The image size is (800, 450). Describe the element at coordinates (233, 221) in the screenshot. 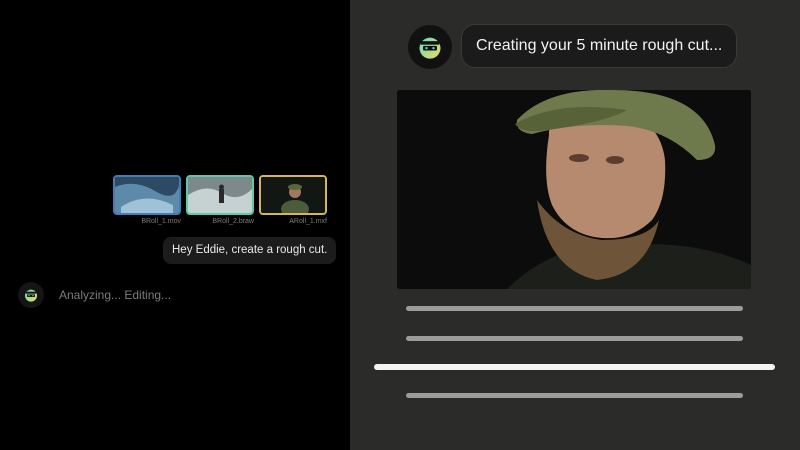

I see `file-name-broll-2: BRoll_2.braw` at that location.